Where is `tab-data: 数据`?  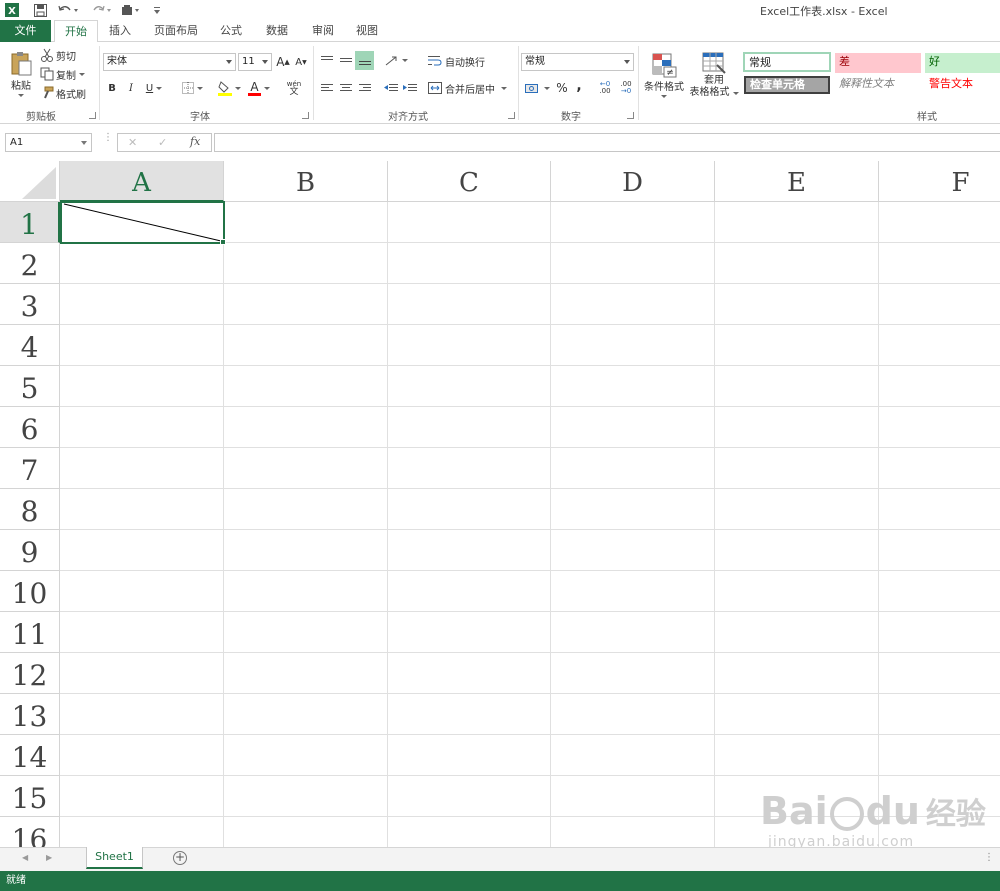 tab-data: 数据 is located at coordinates (277, 31).